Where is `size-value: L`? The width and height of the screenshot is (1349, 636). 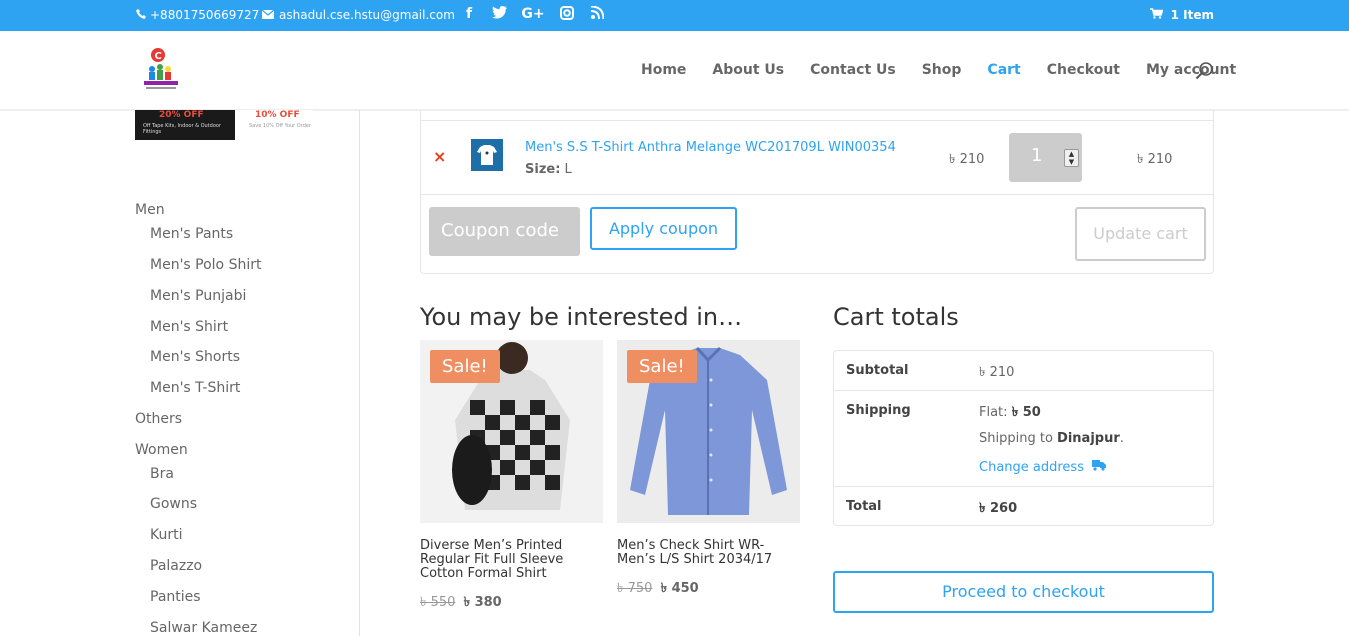 size-value: L is located at coordinates (568, 169).